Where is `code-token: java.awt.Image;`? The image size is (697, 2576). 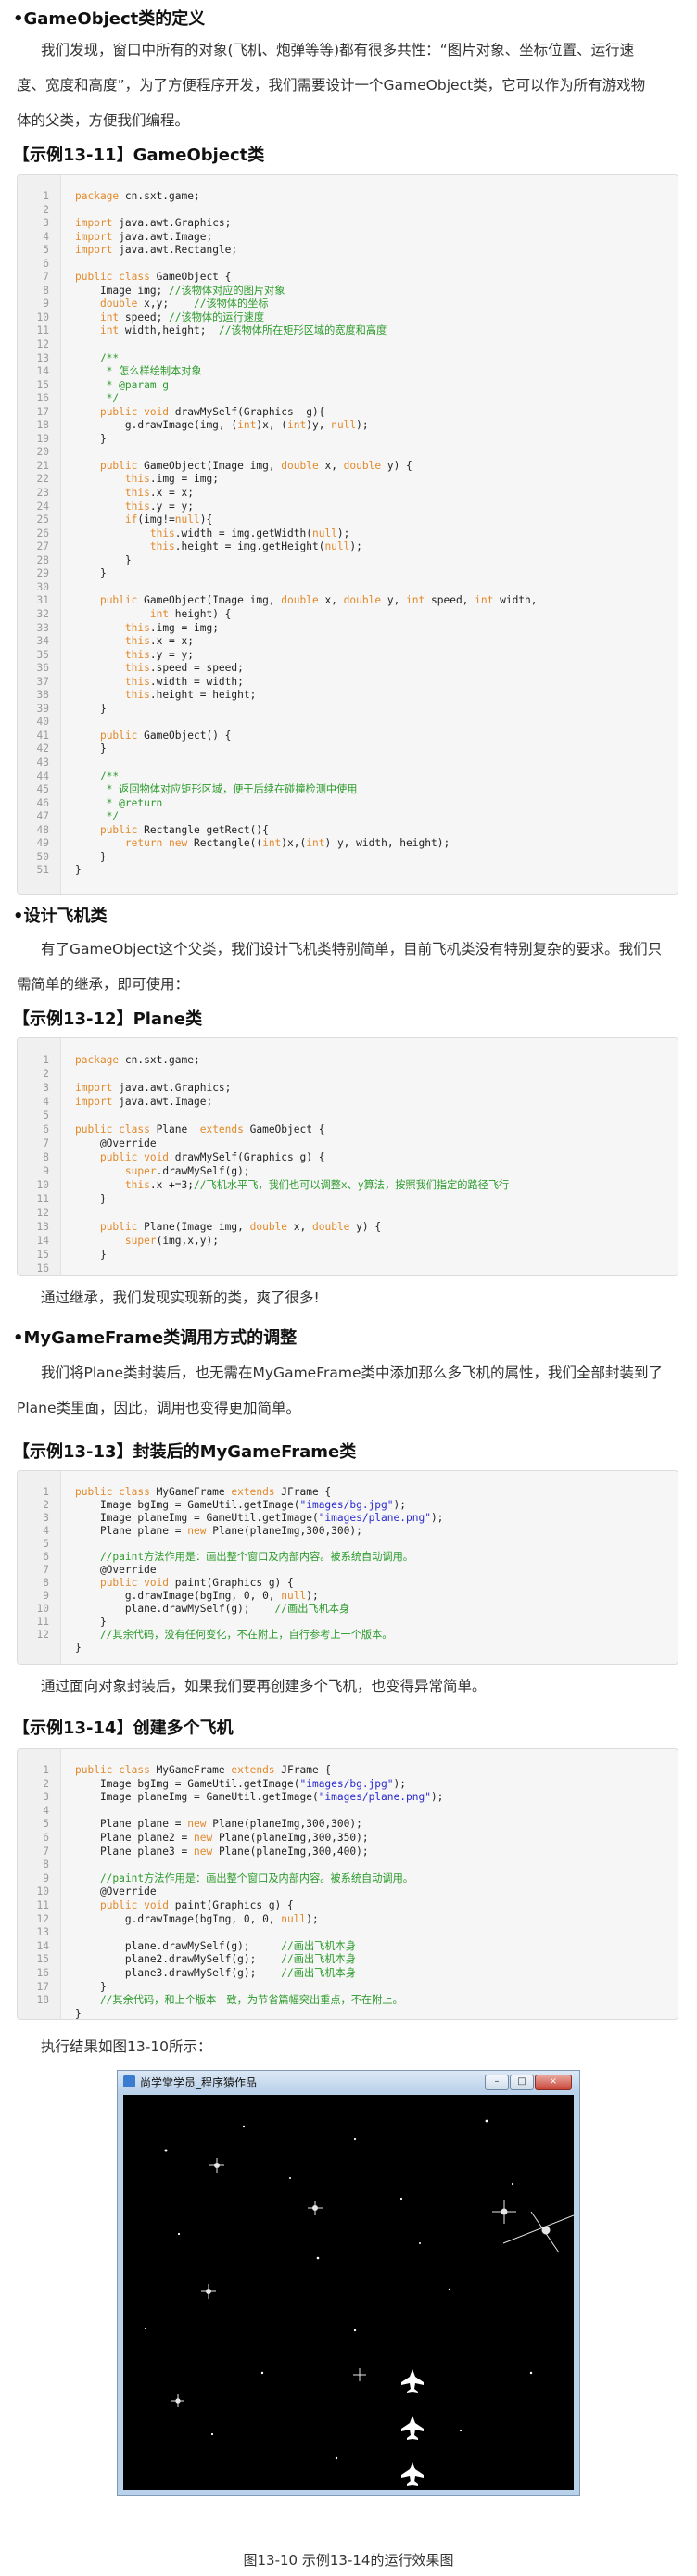
code-token: java.awt.Image; is located at coordinates (162, 1102).